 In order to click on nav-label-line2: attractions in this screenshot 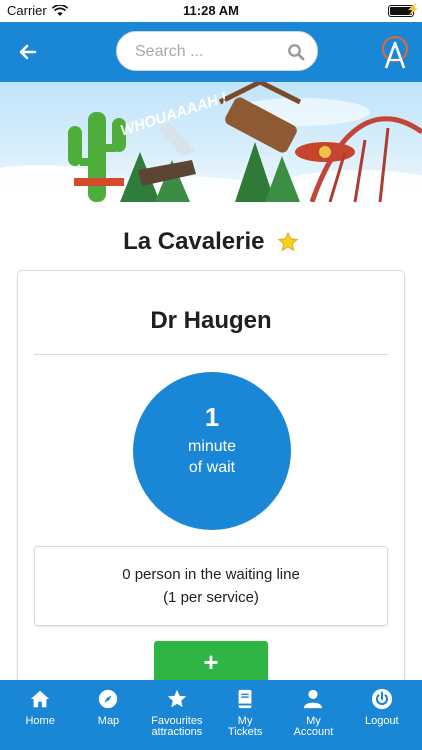, I will do `click(177, 732)`.